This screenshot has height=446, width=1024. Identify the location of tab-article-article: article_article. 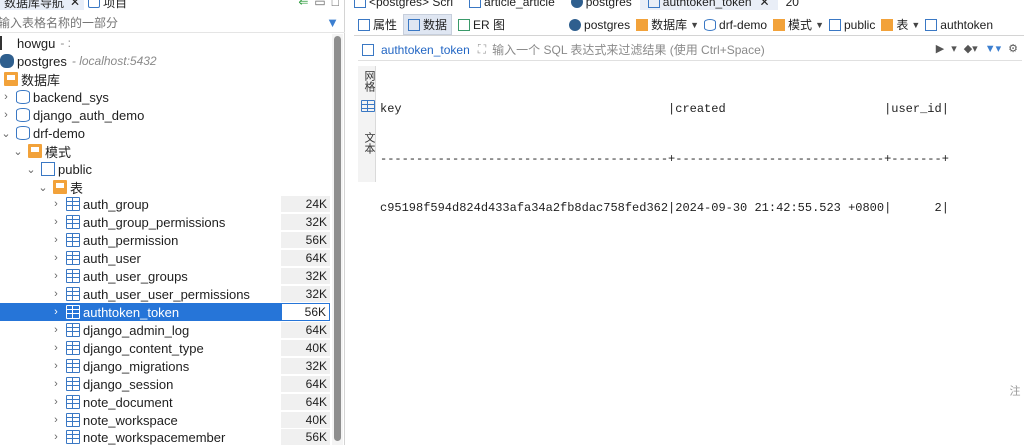
(512, 5).